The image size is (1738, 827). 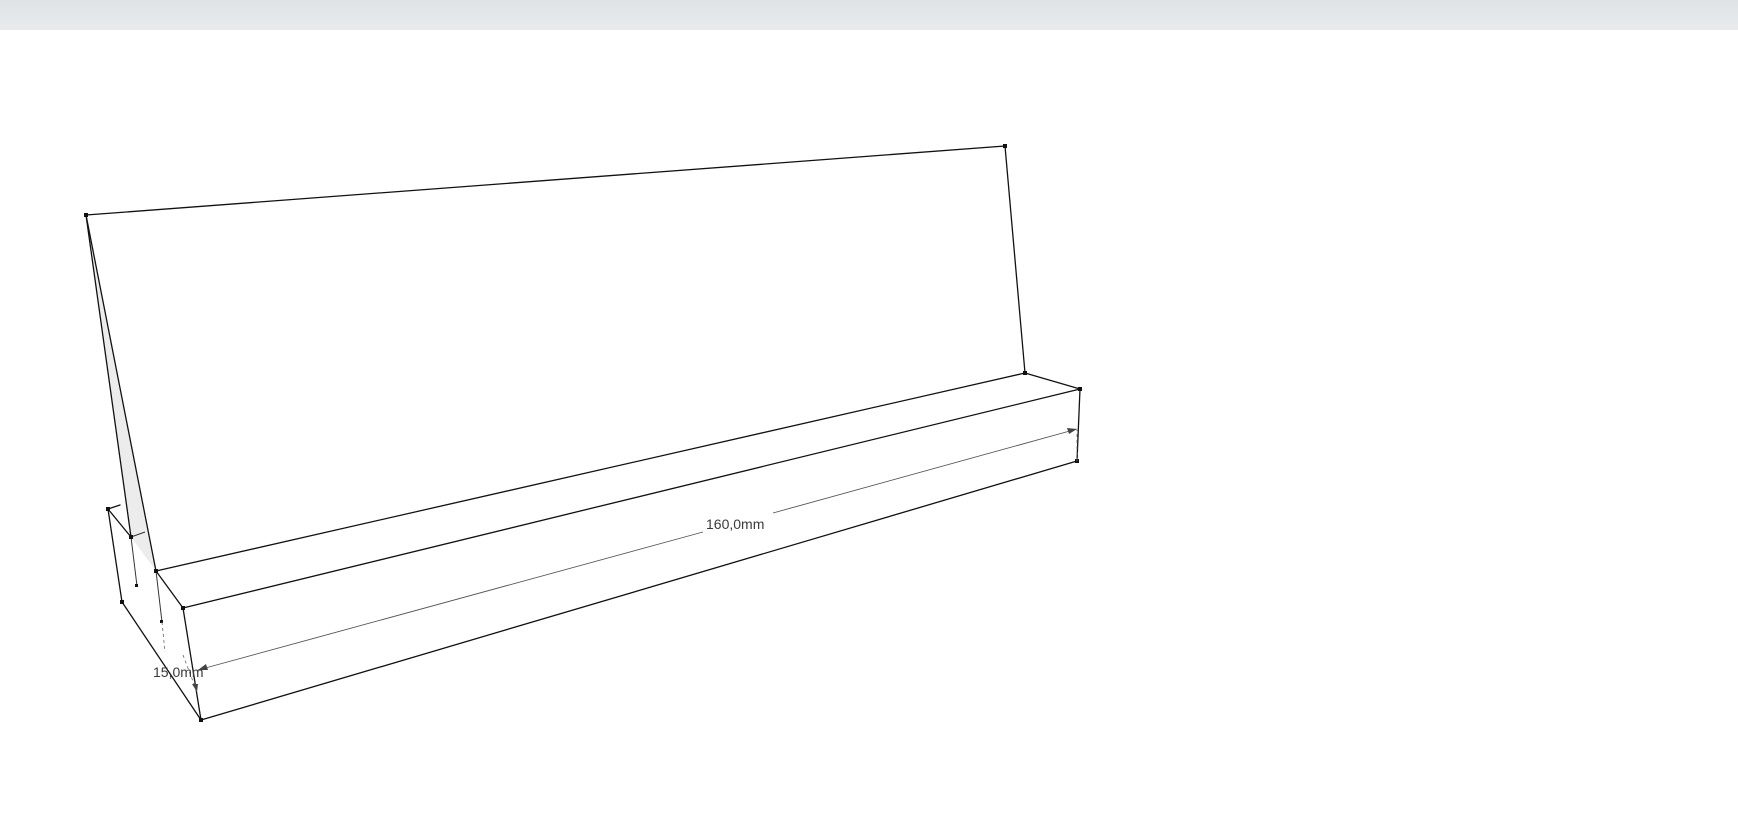 What do you see at coordinates (869, 15) in the screenshot?
I see `toolbar-strip` at bounding box center [869, 15].